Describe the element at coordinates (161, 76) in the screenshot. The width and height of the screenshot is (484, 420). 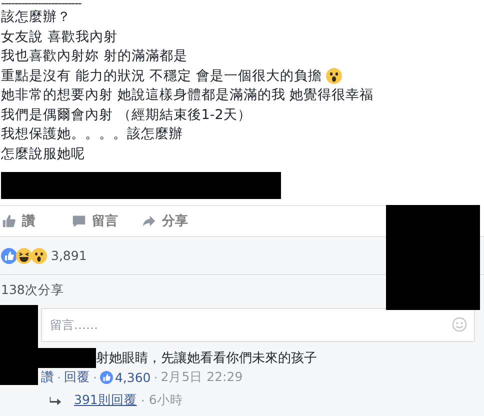
I see `post-text: 重點是沒有 能力的狀況 不穩定 會是一個很大的負擔` at that location.